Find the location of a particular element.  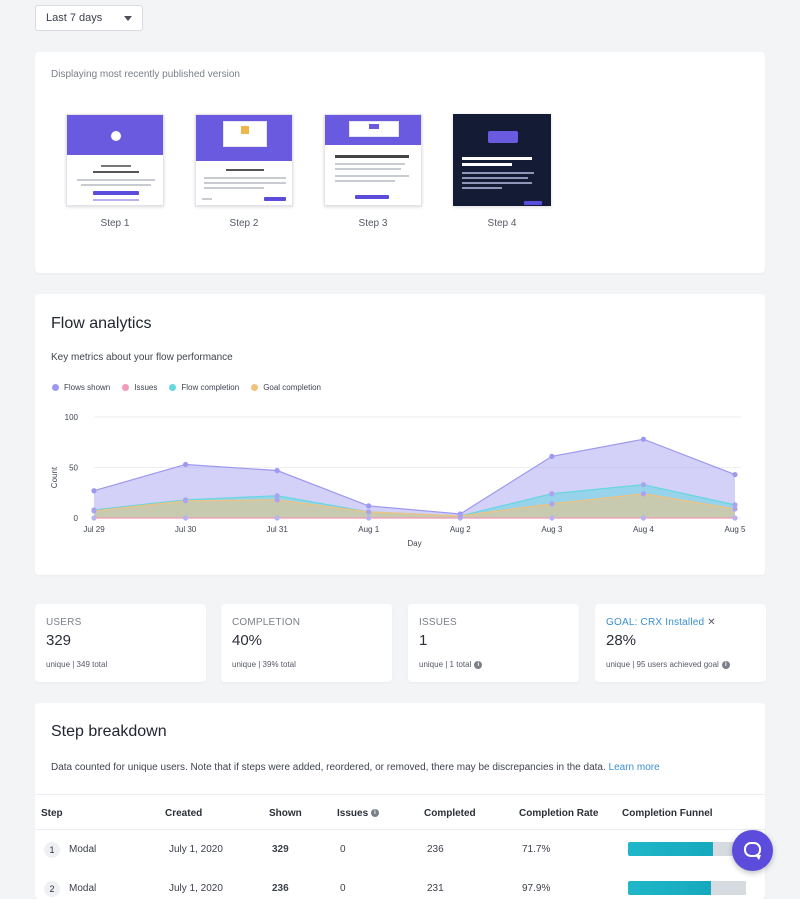

step-completion-rate: 71.7% is located at coordinates (536, 849).